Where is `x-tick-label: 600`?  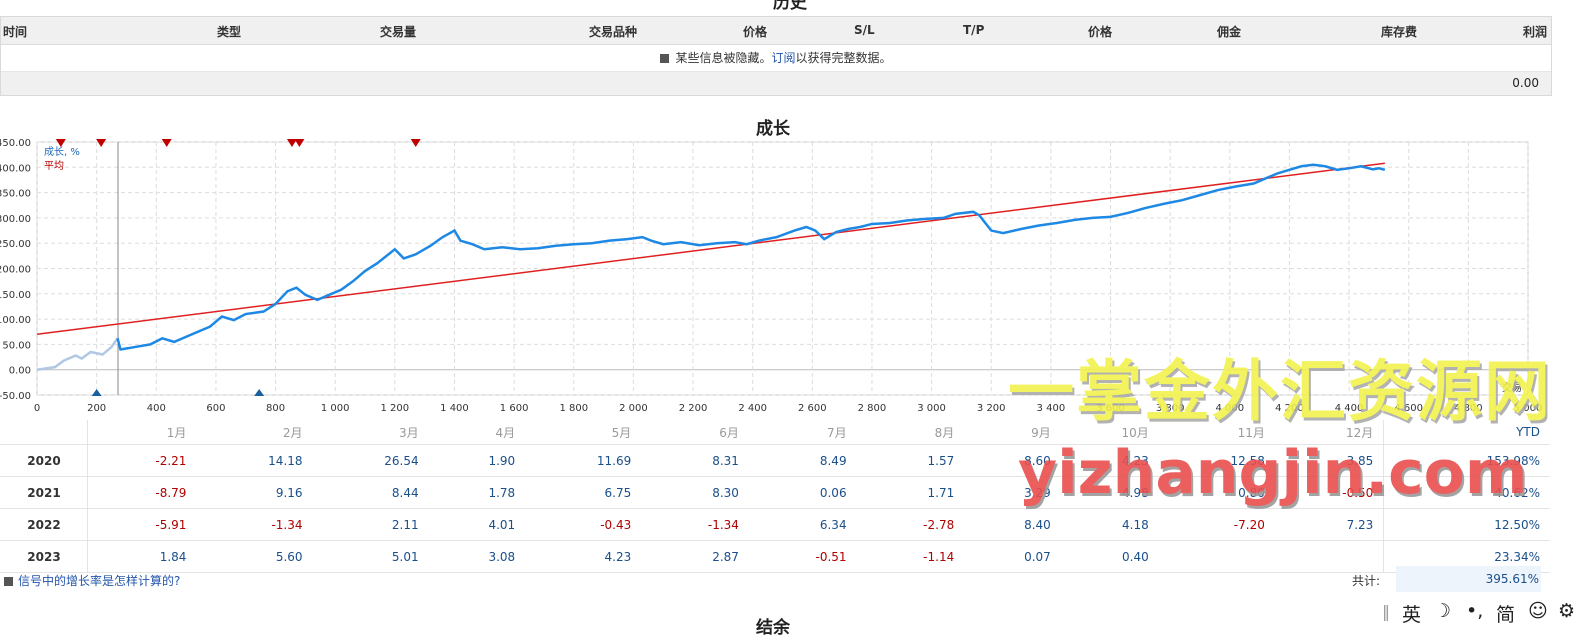
x-tick-label: 600 is located at coordinates (215, 408).